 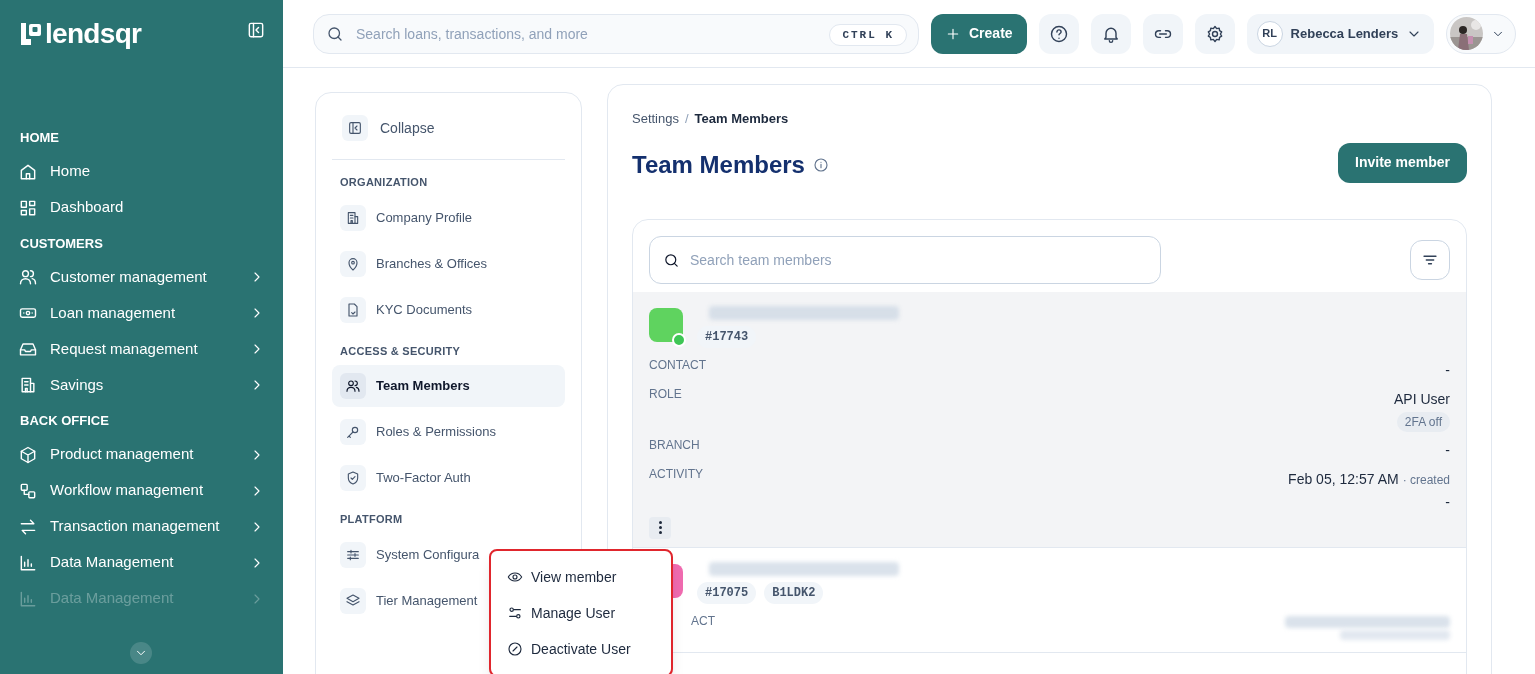 I want to click on field-label: ROLE, so click(x=665, y=394).